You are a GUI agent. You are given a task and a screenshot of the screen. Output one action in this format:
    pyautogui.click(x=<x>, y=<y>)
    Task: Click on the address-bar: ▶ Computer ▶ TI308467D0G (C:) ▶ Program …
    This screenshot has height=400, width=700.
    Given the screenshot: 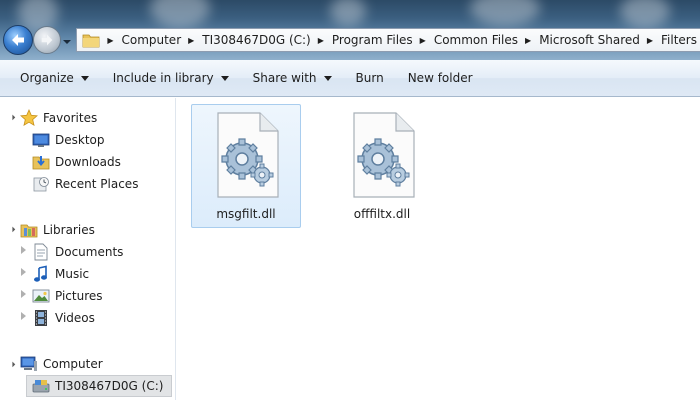 What is the action you would take?
    pyautogui.click(x=388, y=40)
    